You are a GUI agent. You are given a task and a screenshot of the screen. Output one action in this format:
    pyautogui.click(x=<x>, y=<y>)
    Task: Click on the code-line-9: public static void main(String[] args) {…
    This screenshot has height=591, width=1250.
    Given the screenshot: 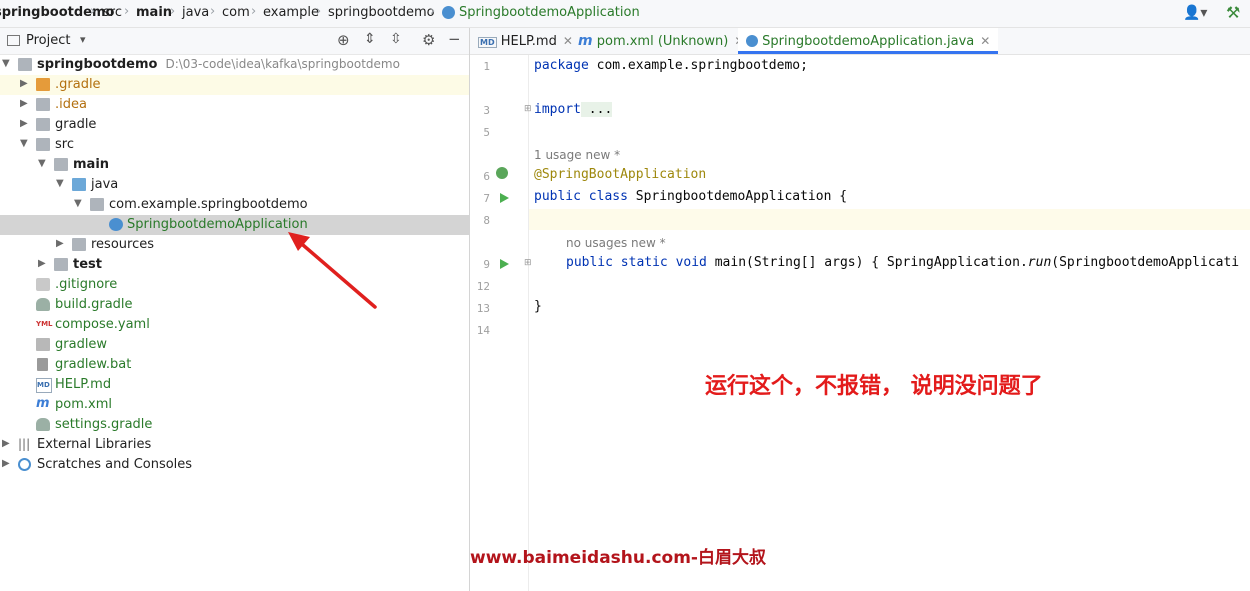 What is the action you would take?
    pyautogui.click(x=902, y=262)
    